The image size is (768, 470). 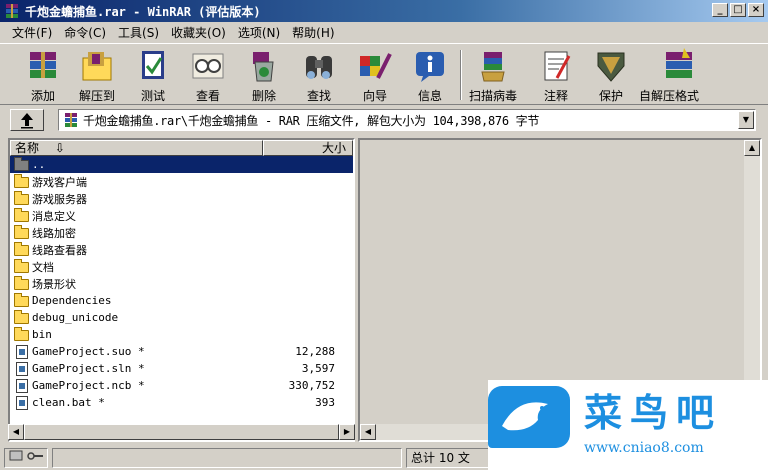 I want to click on list-header: 名称 ⇩ 大小, so click(x=181, y=148).